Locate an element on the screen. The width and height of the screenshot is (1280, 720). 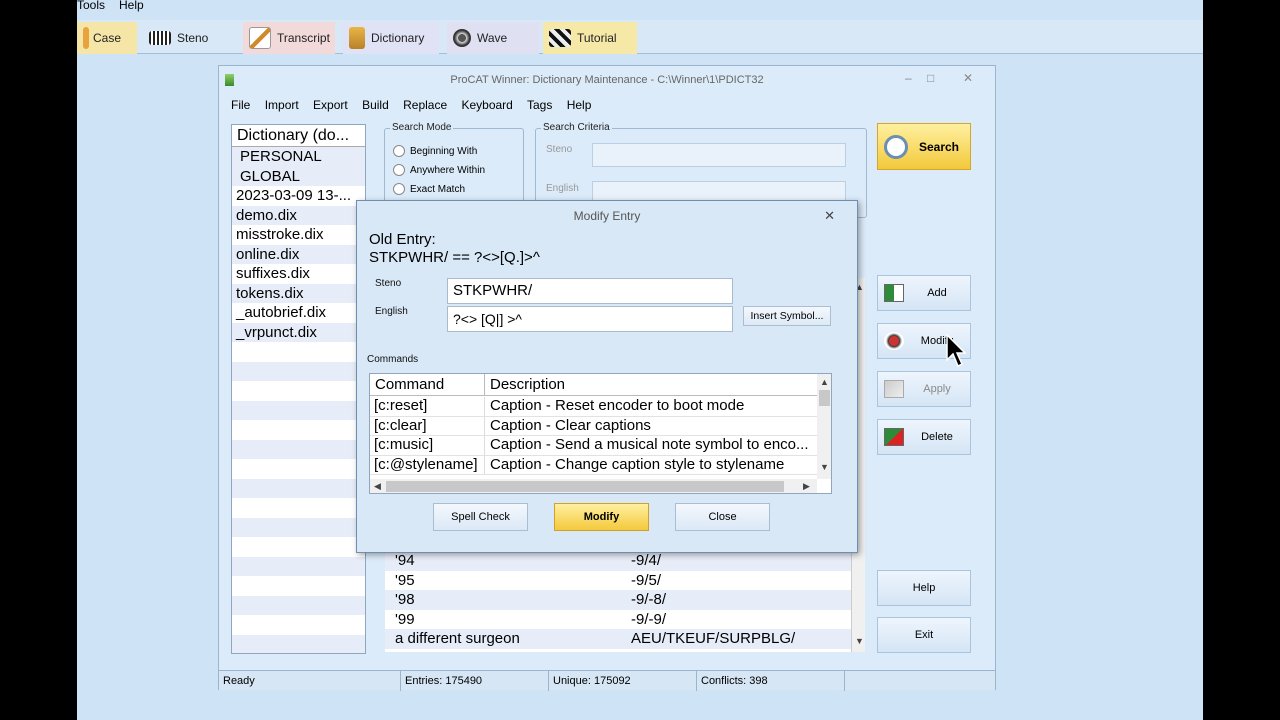
criteria-steno-label: Steno is located at coordinates (559, 149).